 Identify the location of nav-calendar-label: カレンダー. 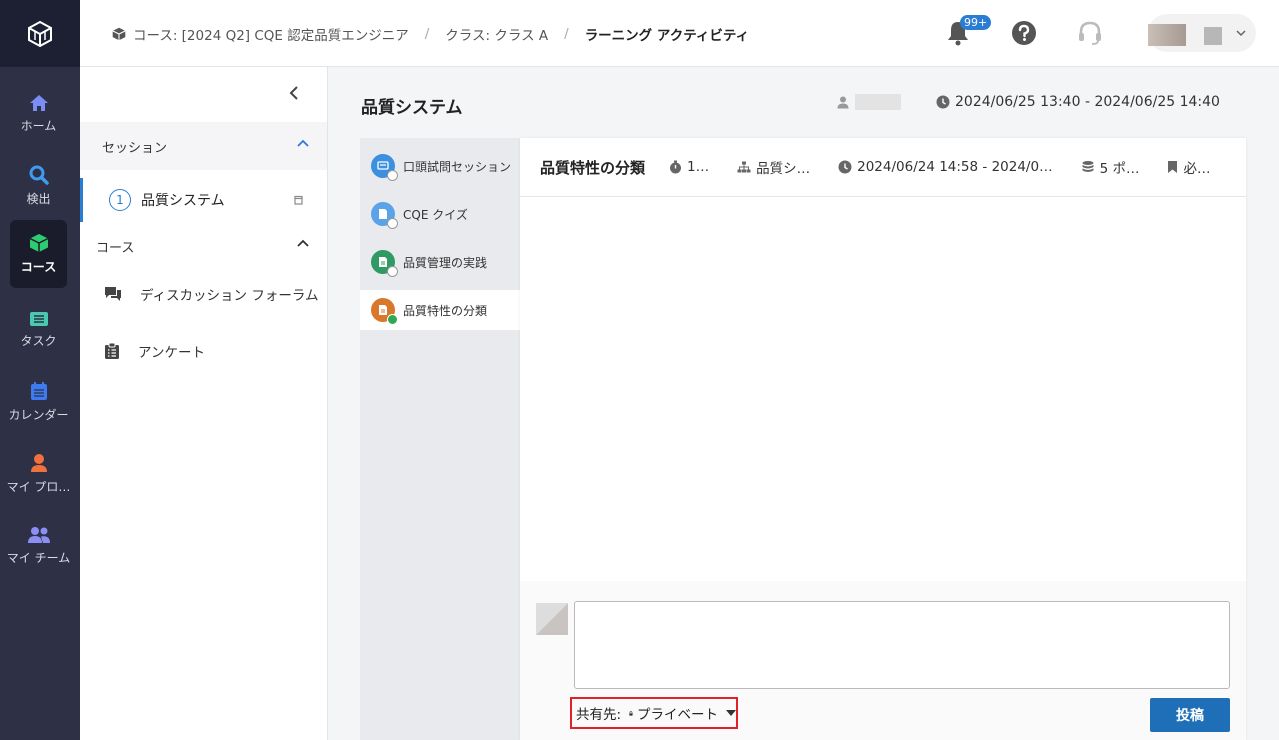
(38, 415).